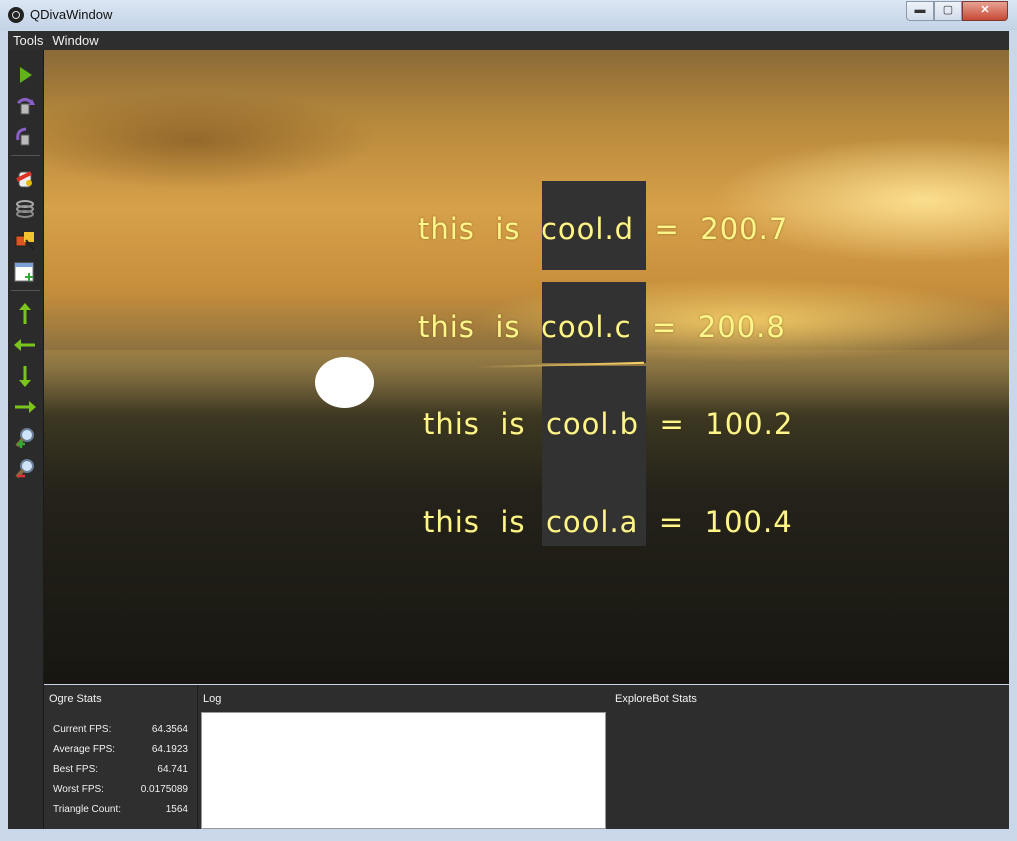  Describe the element at coordinates (169, 729) in the screenshot. I see `stat-value: 64.3564` at that location.